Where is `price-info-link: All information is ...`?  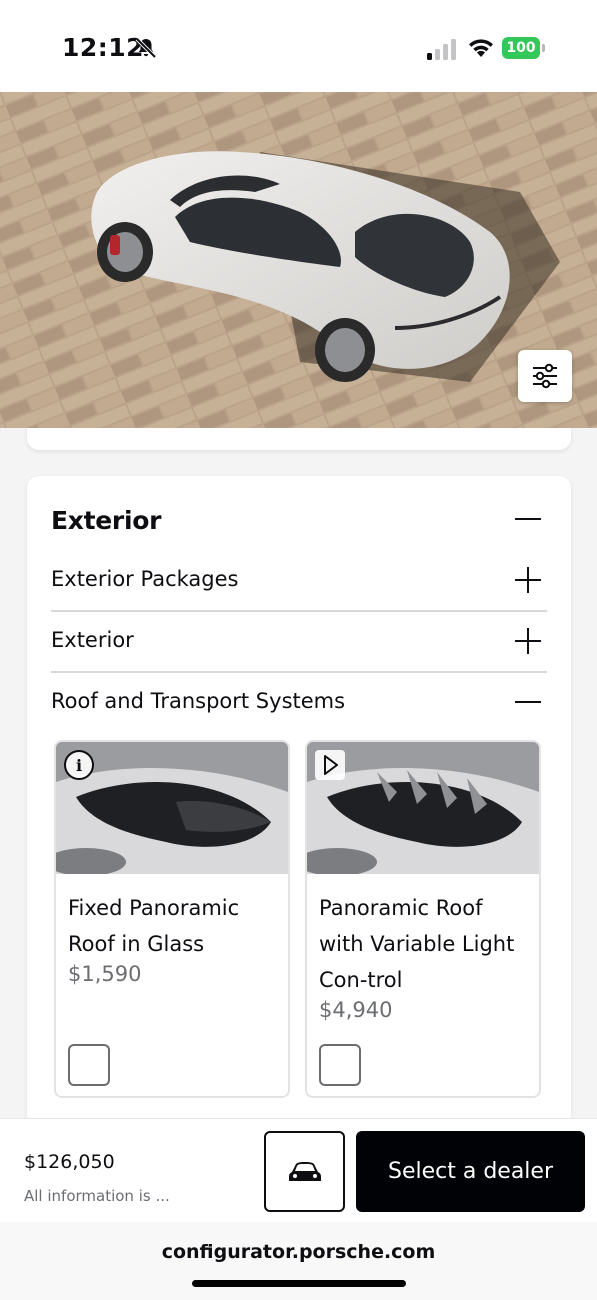 price-info-link: All information is ... is located at coordinates (97, 1196).